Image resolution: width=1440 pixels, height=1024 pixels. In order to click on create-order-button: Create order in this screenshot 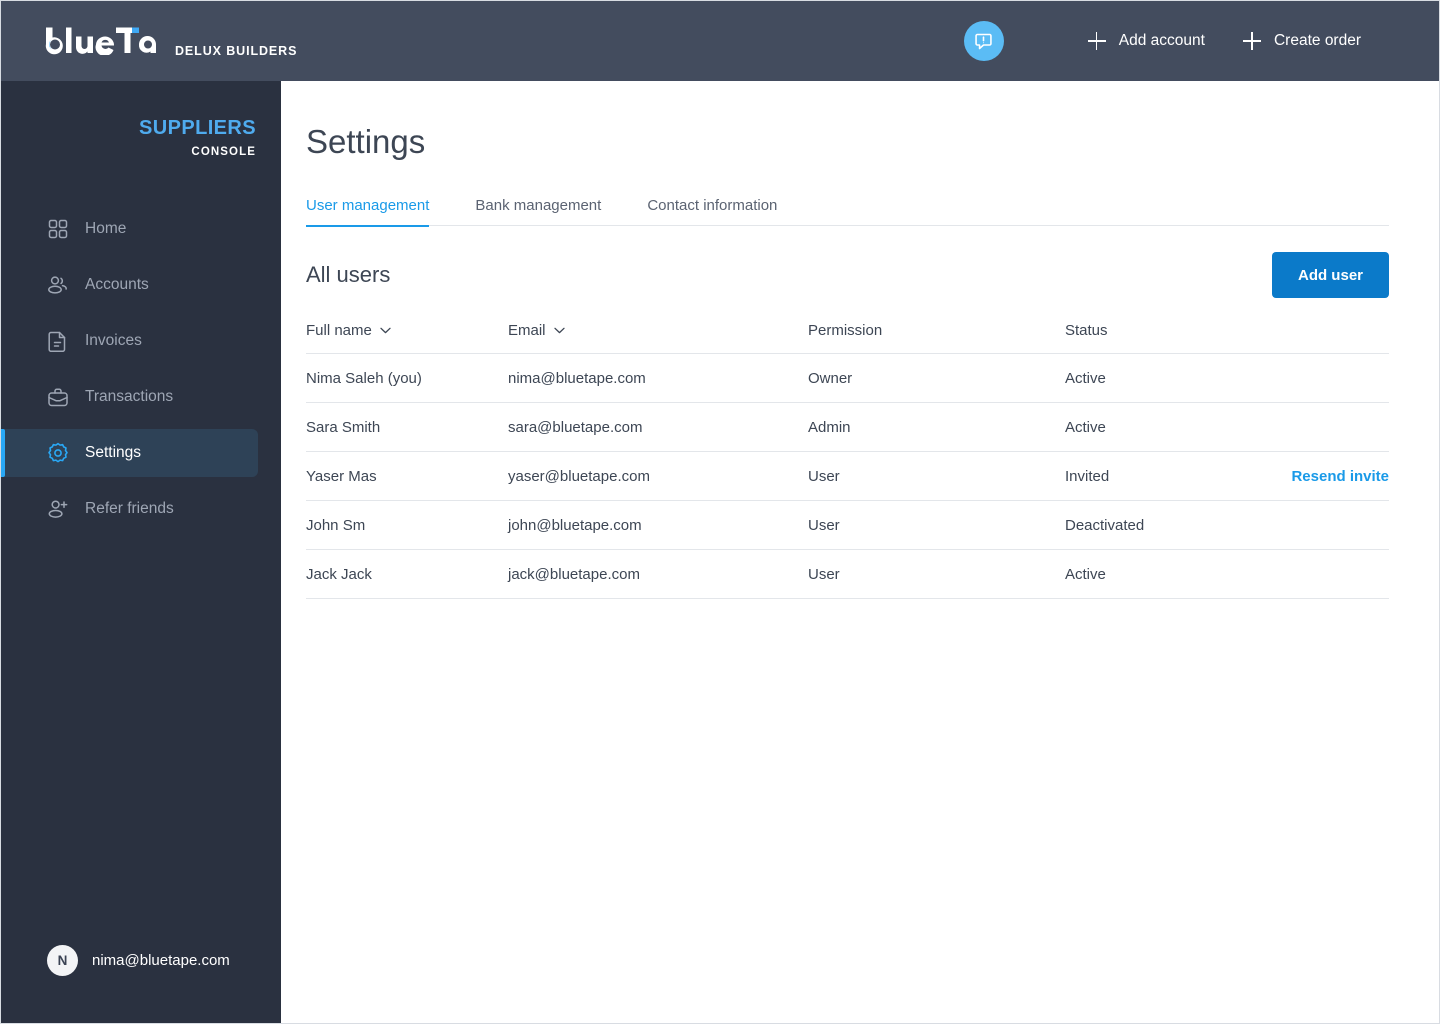, I will do `click(1301, 41)`.